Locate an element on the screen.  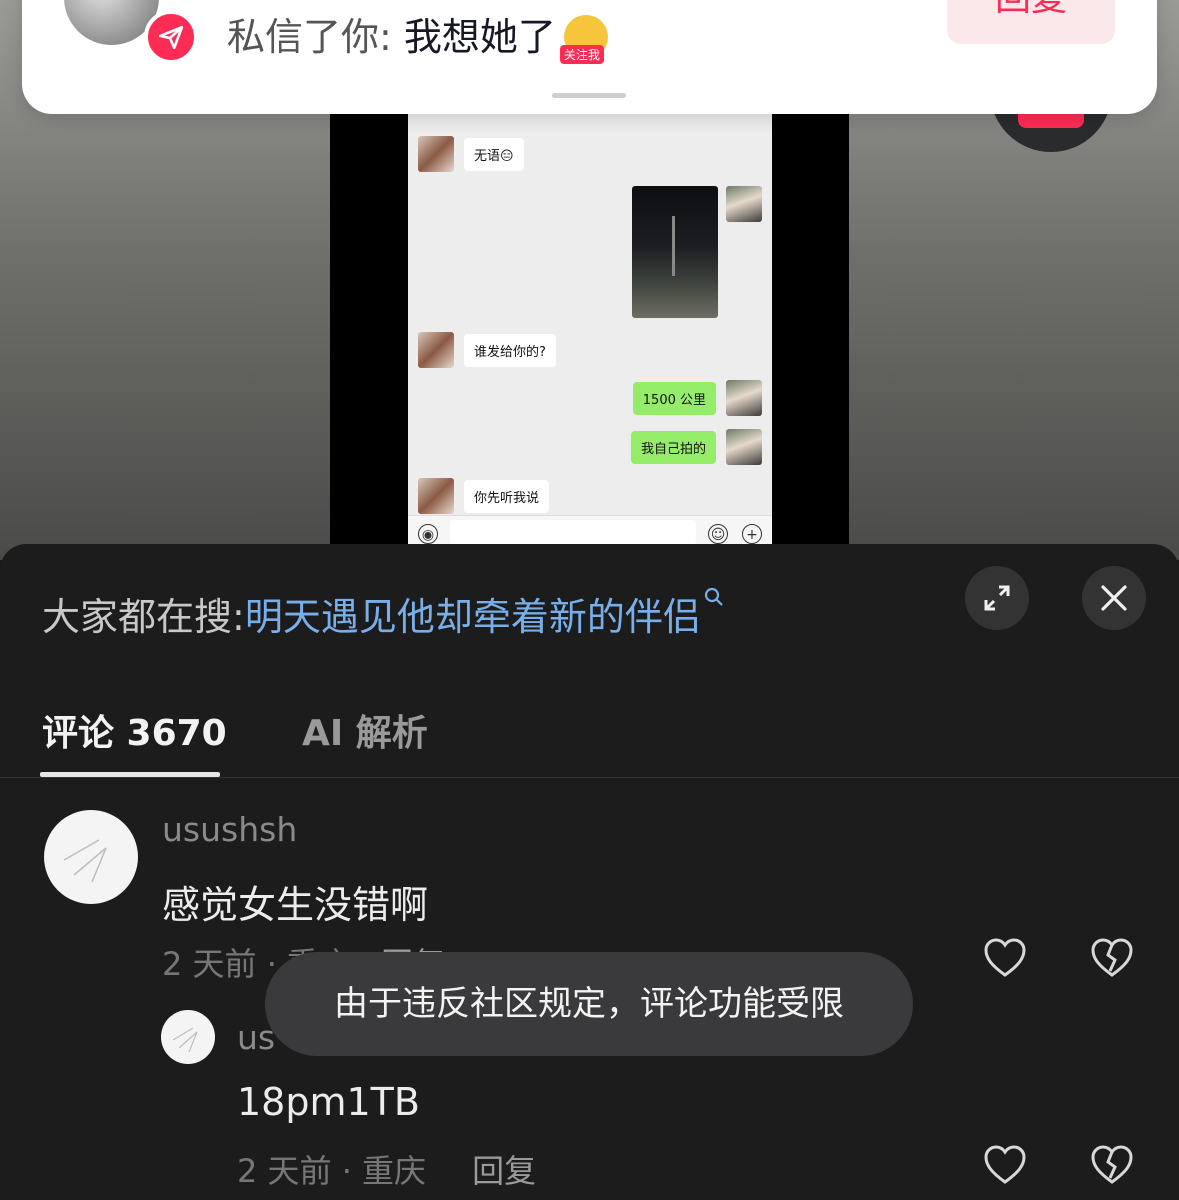
chat-message: 我自己拍的 is located at coordinates (696, 447).